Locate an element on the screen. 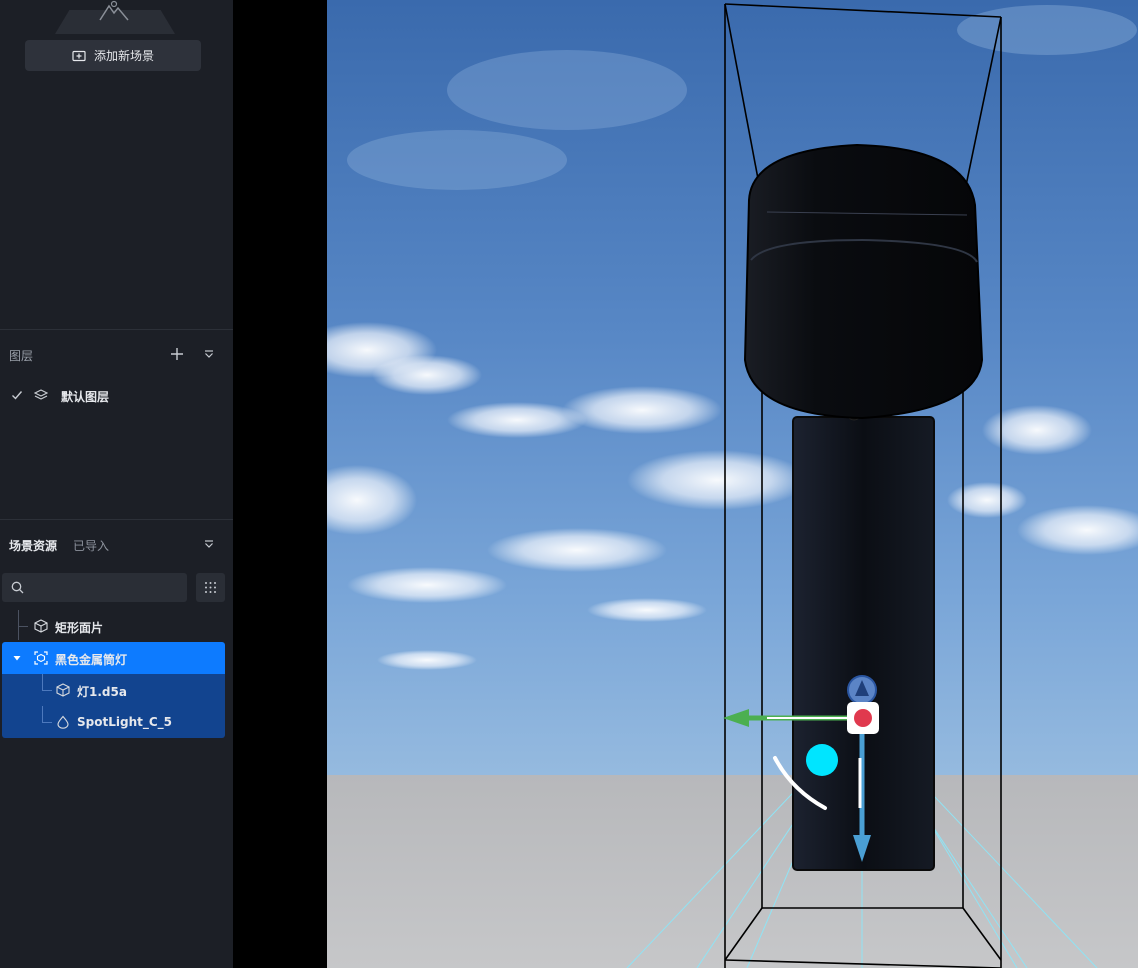 The height and width of the screenshot is (968, 1138). assets-collapse-button is located at coordinates (209, 544).